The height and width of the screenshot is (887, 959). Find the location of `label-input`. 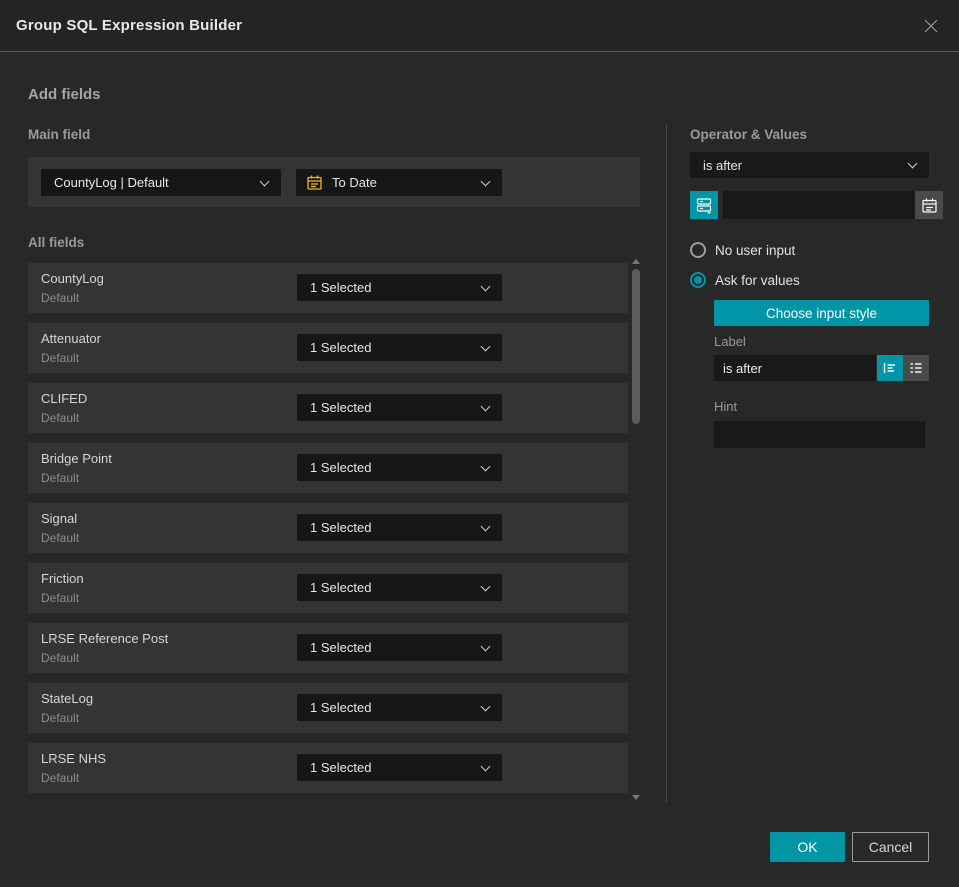

label-input is located at coordinates (795, 368).